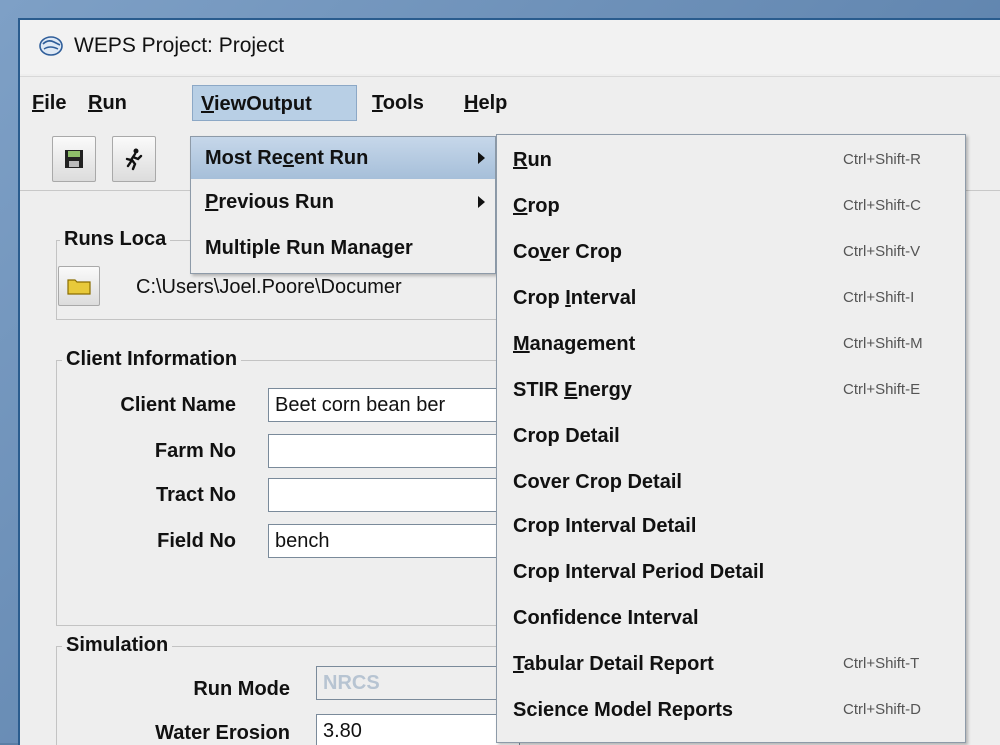 Image resolution: width=1000 pixels, height=745 pixels. What do you see at coordinates (222, 733) in the screenshot?
I see `water-erosion-label: Water Erosion` at bounding box center [222, 733].